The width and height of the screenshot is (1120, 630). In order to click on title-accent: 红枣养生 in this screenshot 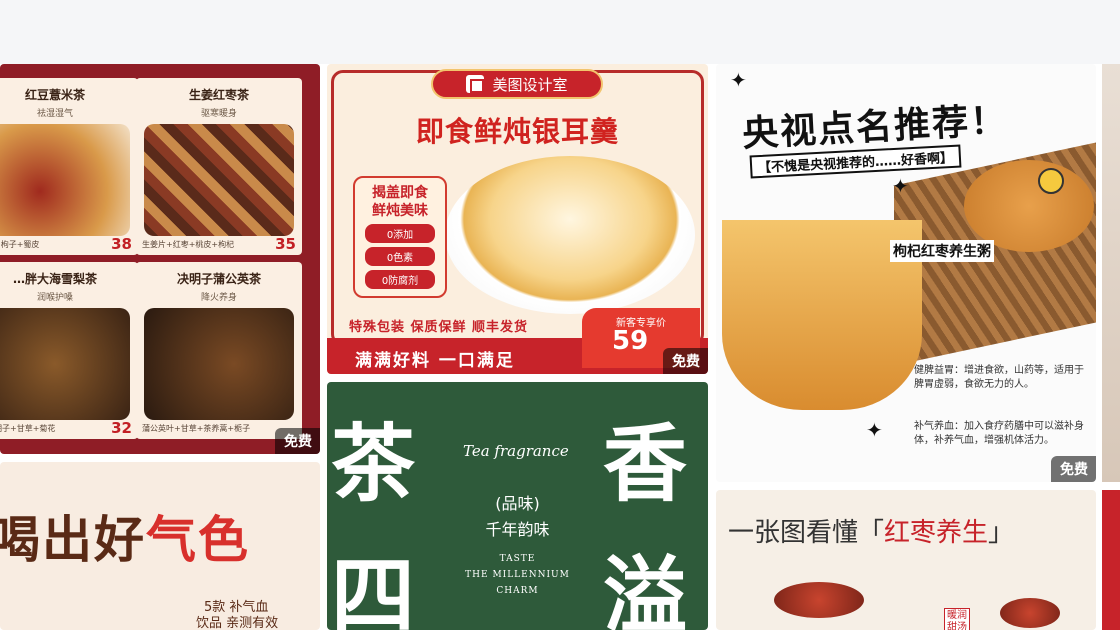, I will do `click(936, 533)`.